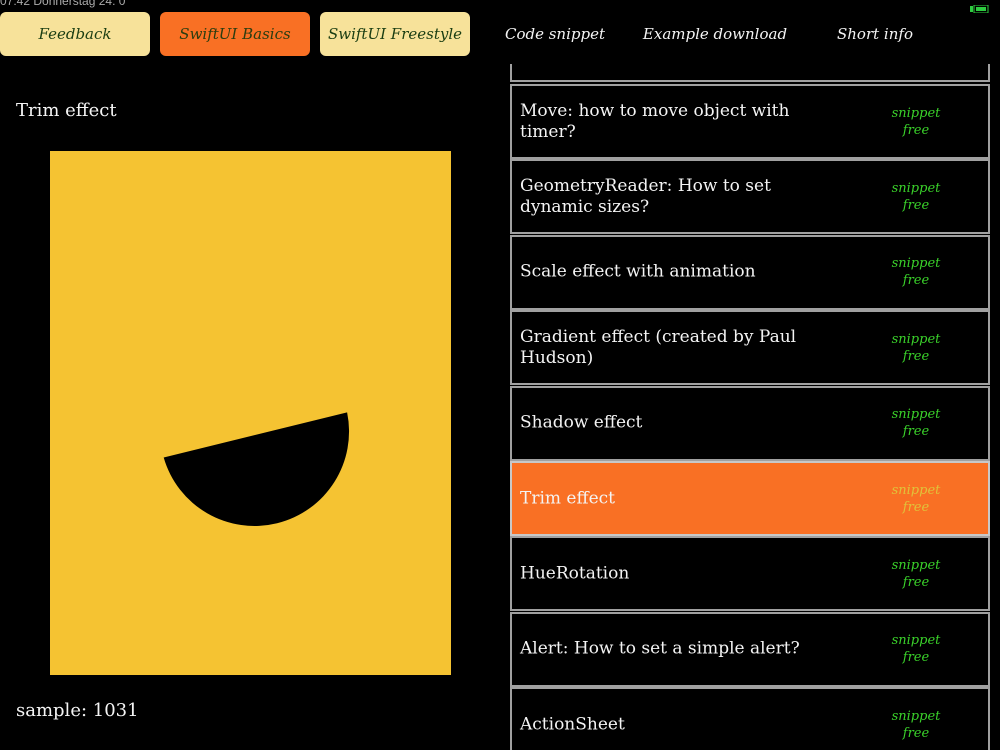  I want to click on code-snippet-button: Code snippet, so click(555, 34).